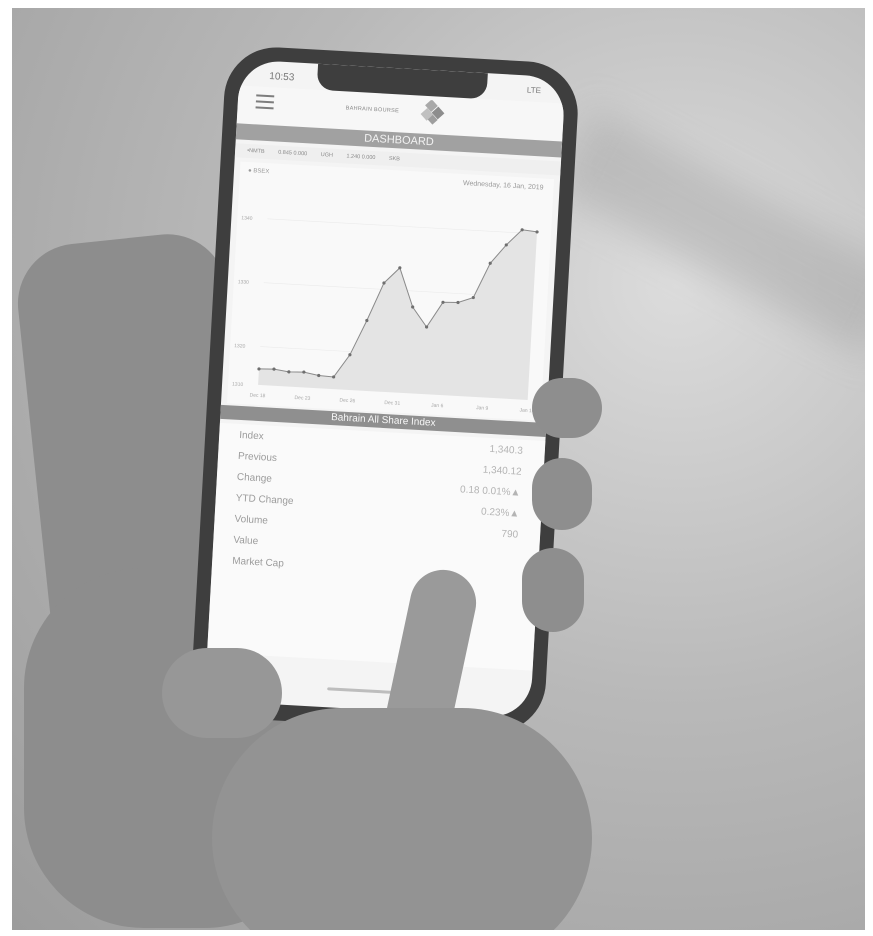  I want to click on stat-label: Index, so click(251, 436).